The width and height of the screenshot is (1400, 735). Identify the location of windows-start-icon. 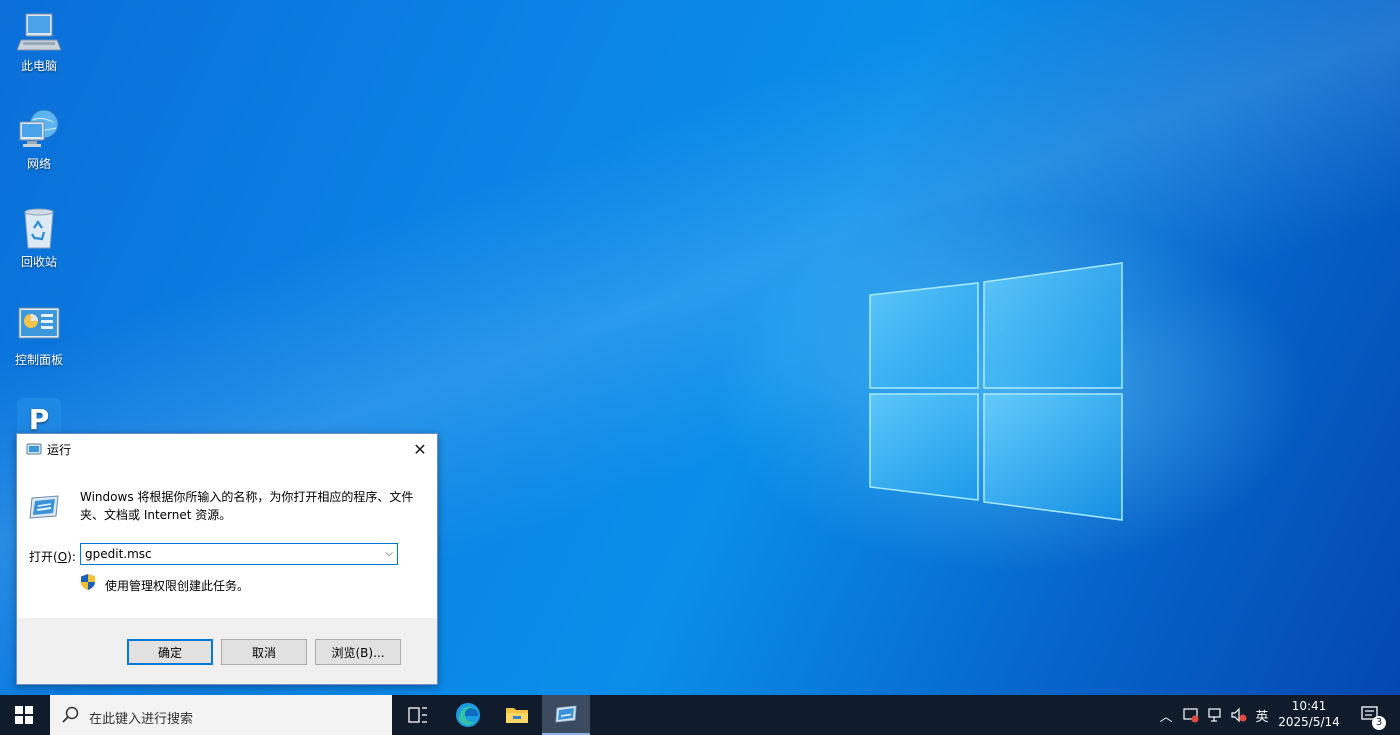
(24, 715).